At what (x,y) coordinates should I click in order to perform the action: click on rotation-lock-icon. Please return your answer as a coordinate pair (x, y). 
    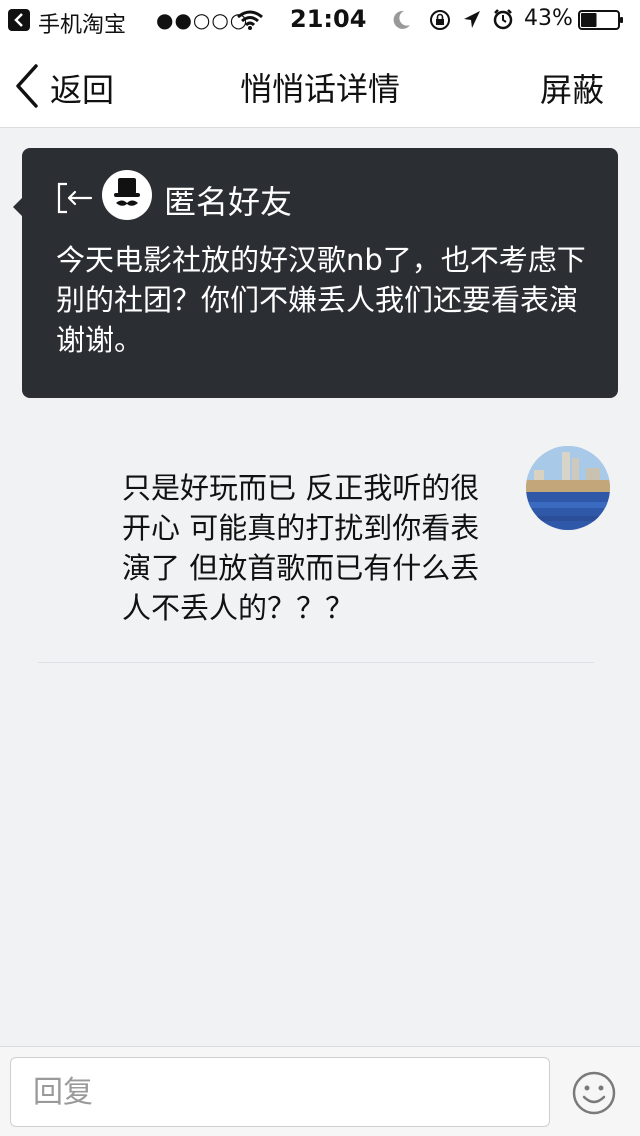
    Looking at the image, I should click on (440, 20).